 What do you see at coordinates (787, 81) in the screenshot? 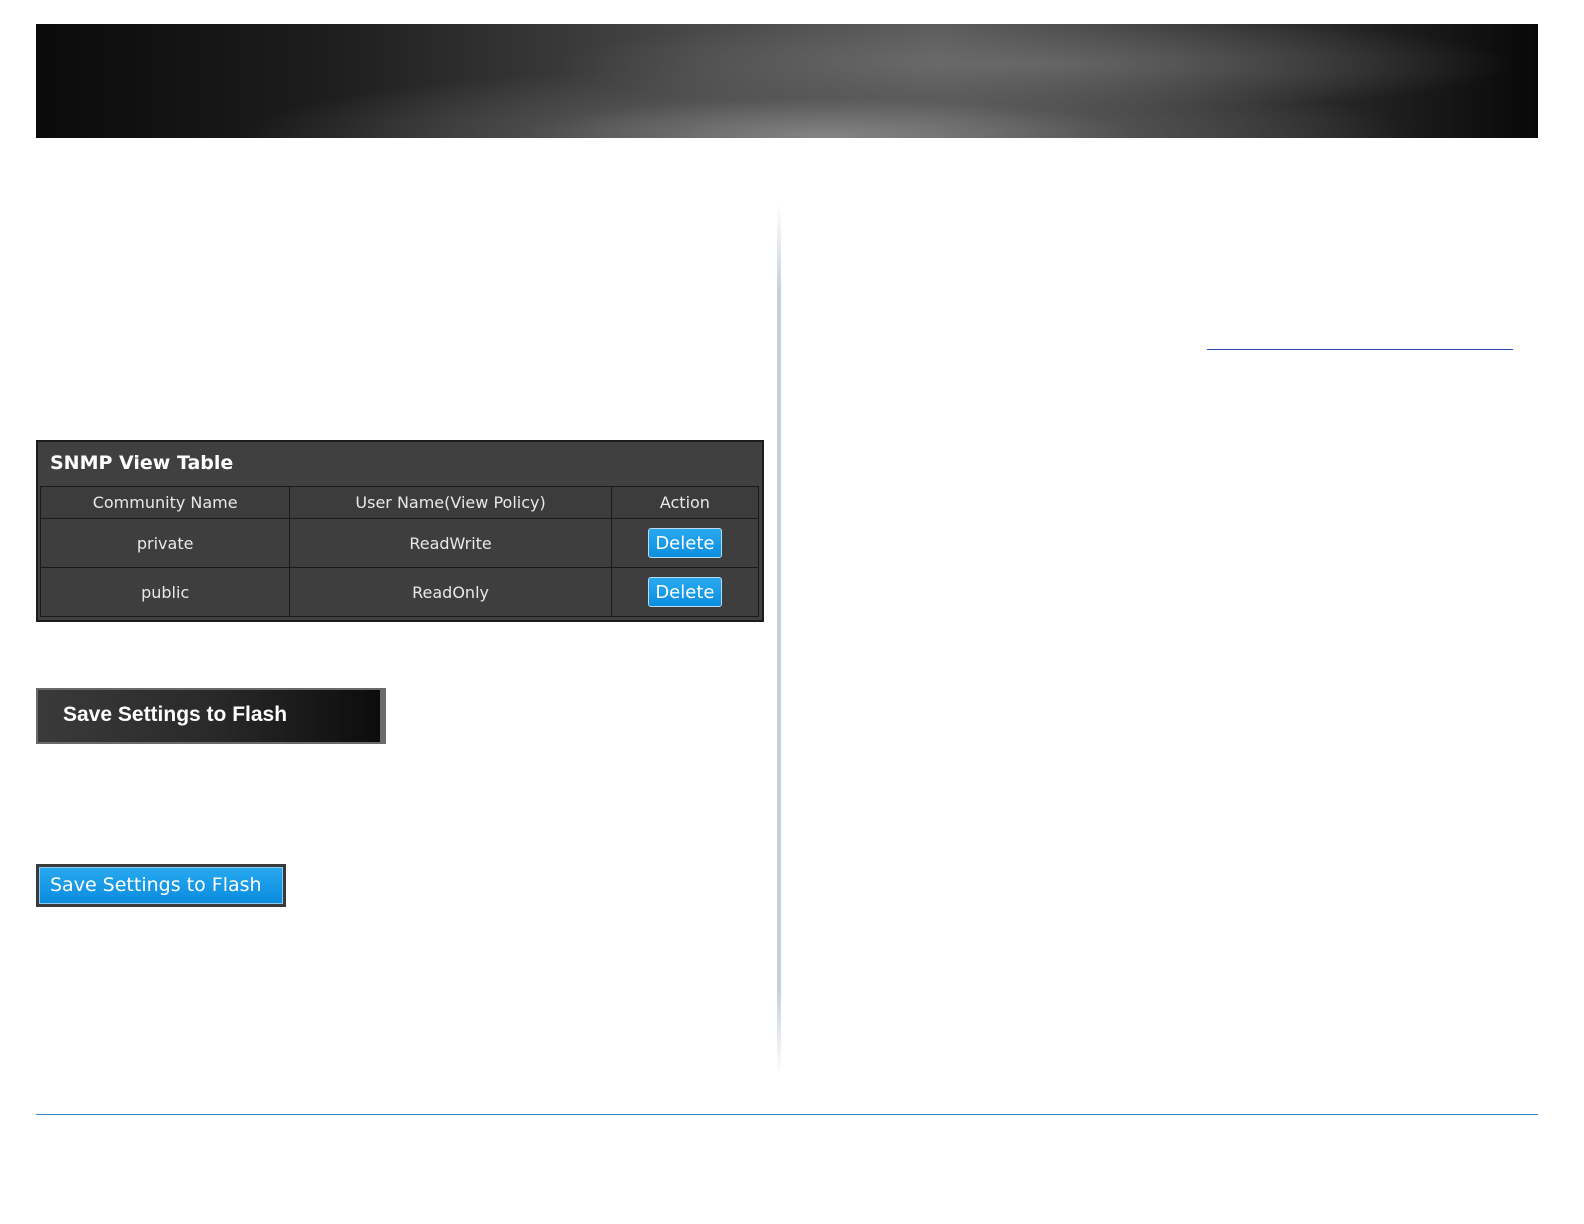
I see `header-banner` at bounding box center [787, 81].